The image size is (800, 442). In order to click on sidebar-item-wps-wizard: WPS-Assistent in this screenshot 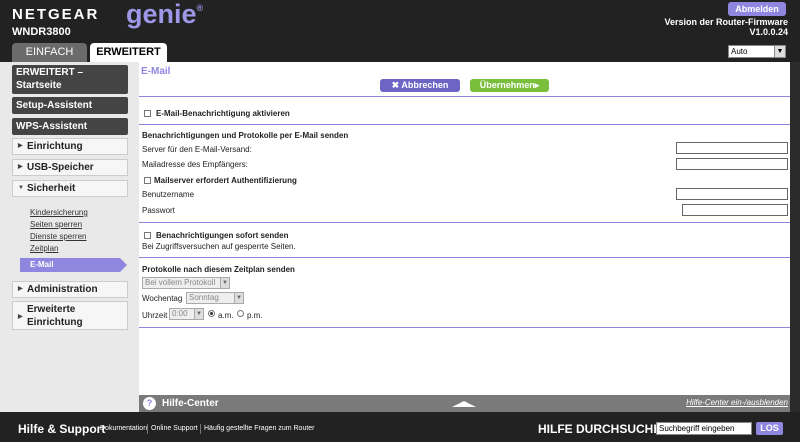, I will do `click(70, 126)`.